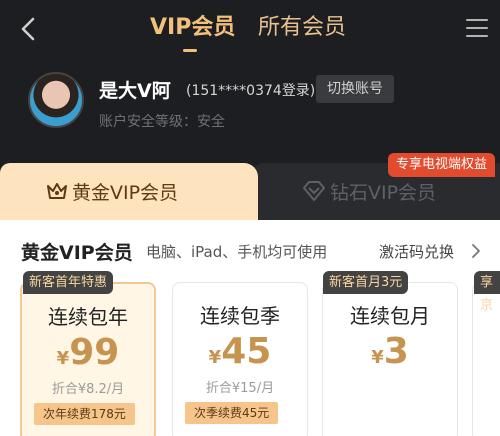 The image size is (500, 436). Describe the element at coordinates (192, 28) in the screenshot. I see `tab-vip: VIP会员` at that location.